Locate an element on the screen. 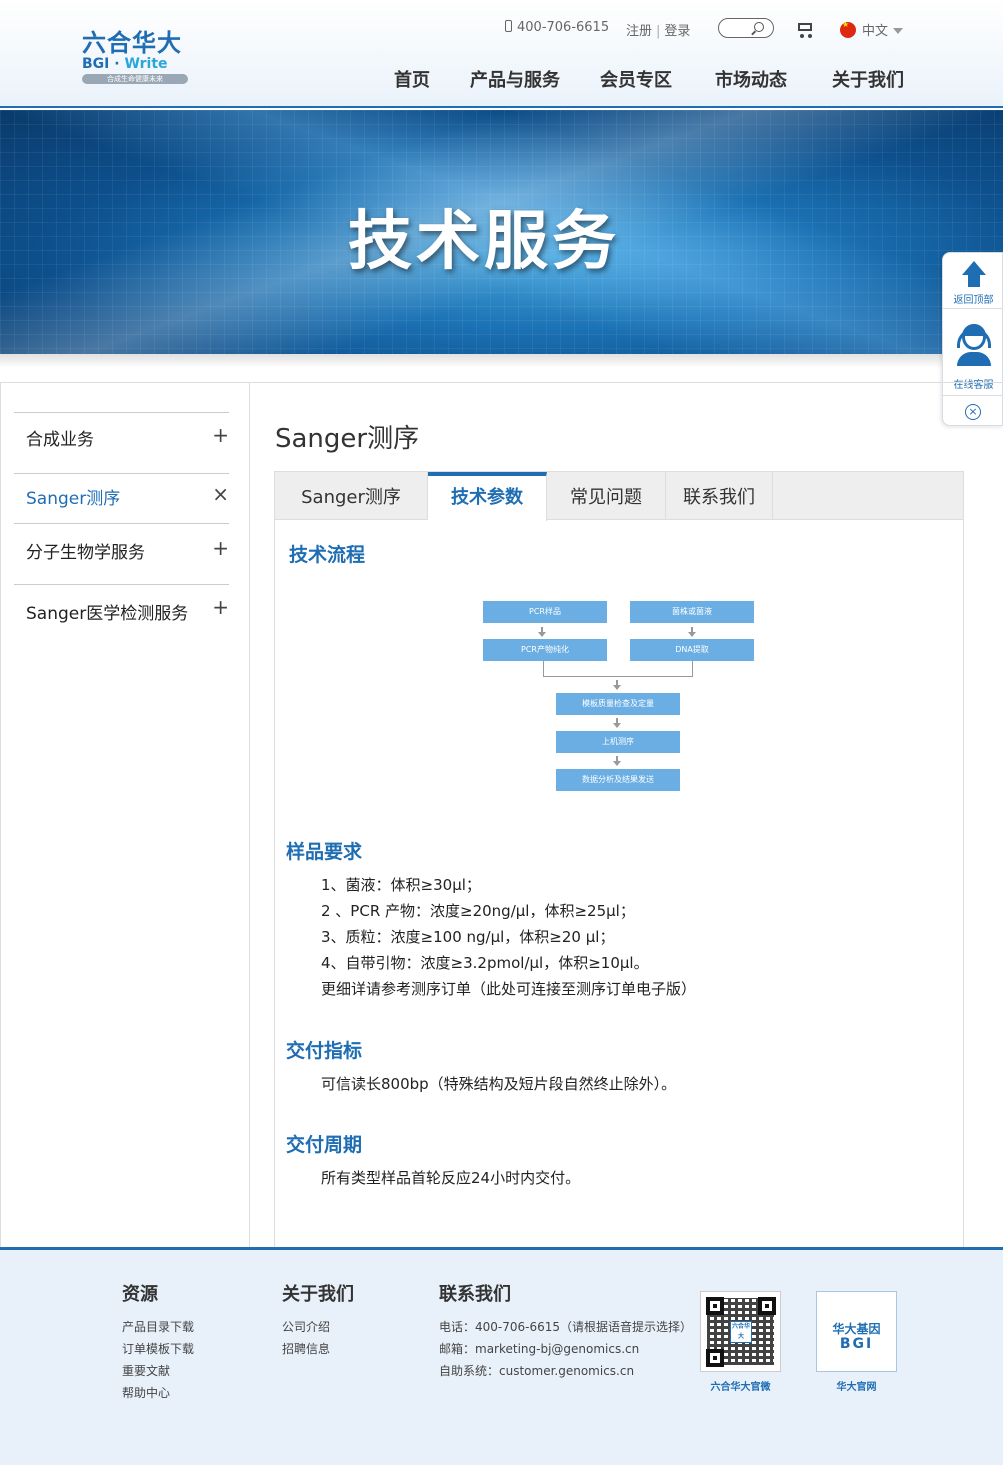 Image resolution: width=1003 pixels, height=1465 pixels. flow-step-pcr-purify: PCR产物纯化 is located at coordinates (545, 650).